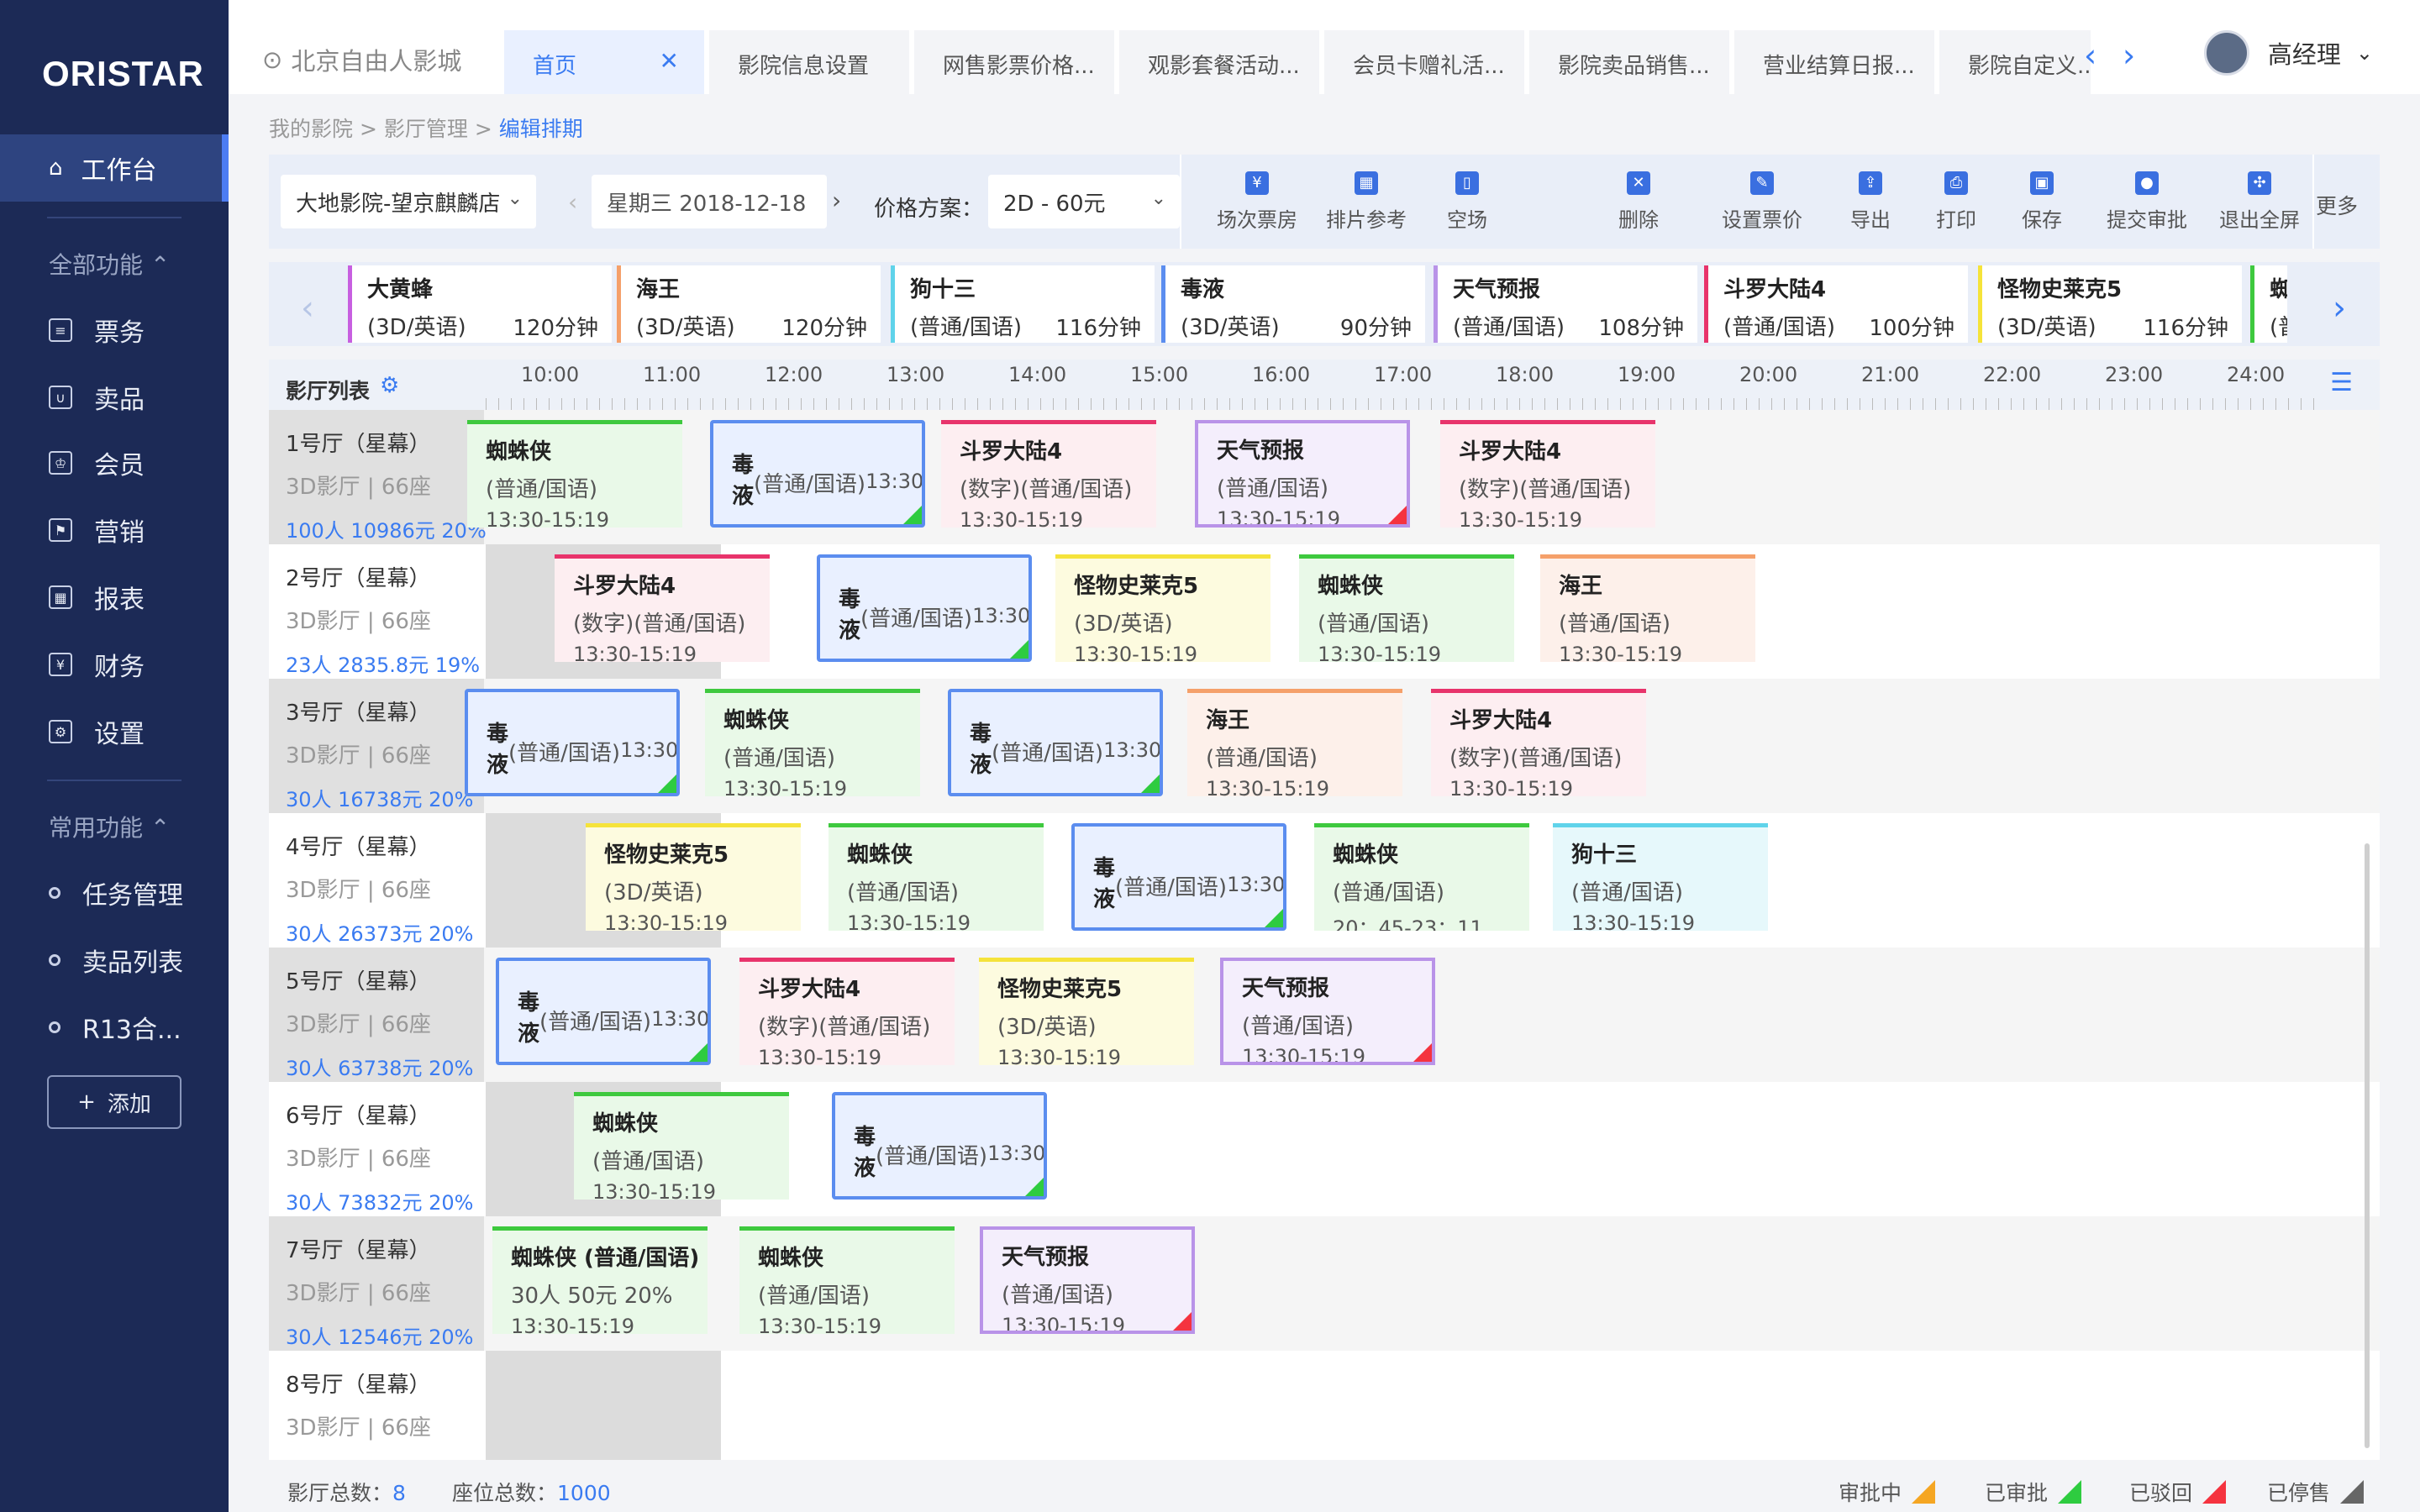 This screenshot has height=1512, width=2420. I want to click on nav-workbench: ⌂ 工作台, so click(114, 168).